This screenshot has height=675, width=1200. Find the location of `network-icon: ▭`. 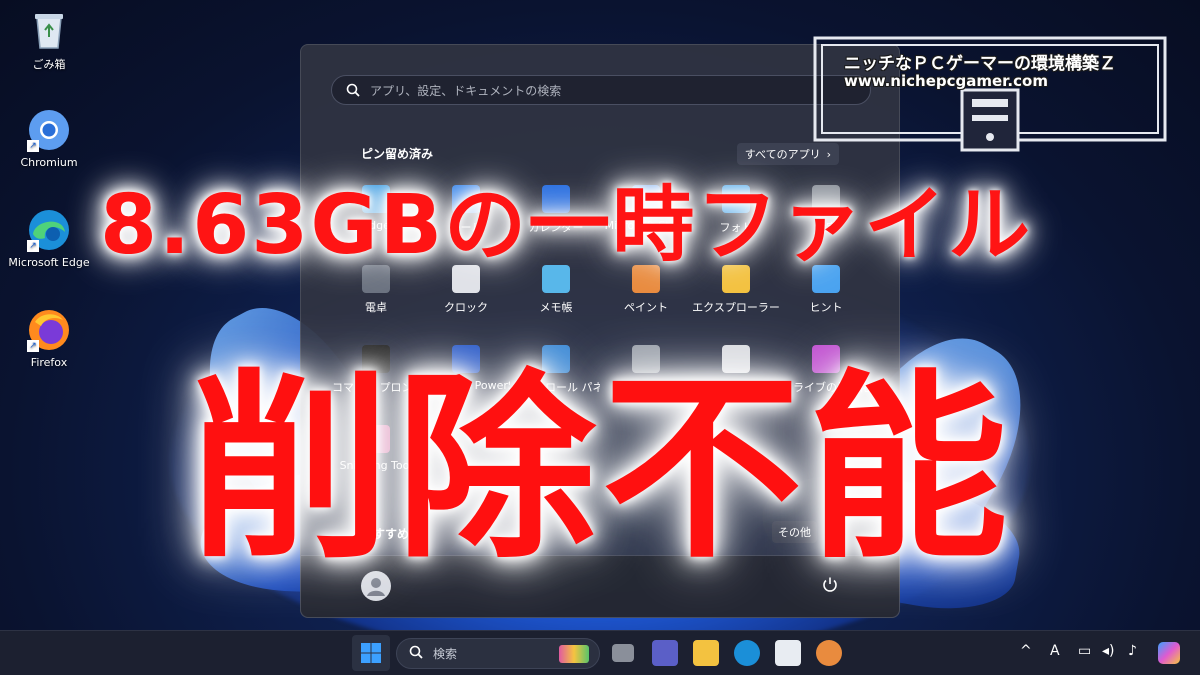

network-icon: ▭ is located at coordinates (1084, 651).